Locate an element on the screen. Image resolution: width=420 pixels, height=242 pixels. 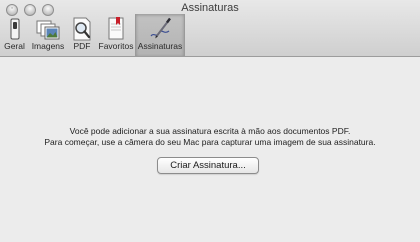
signature-pen-icon is located at coordinates (160, 28).